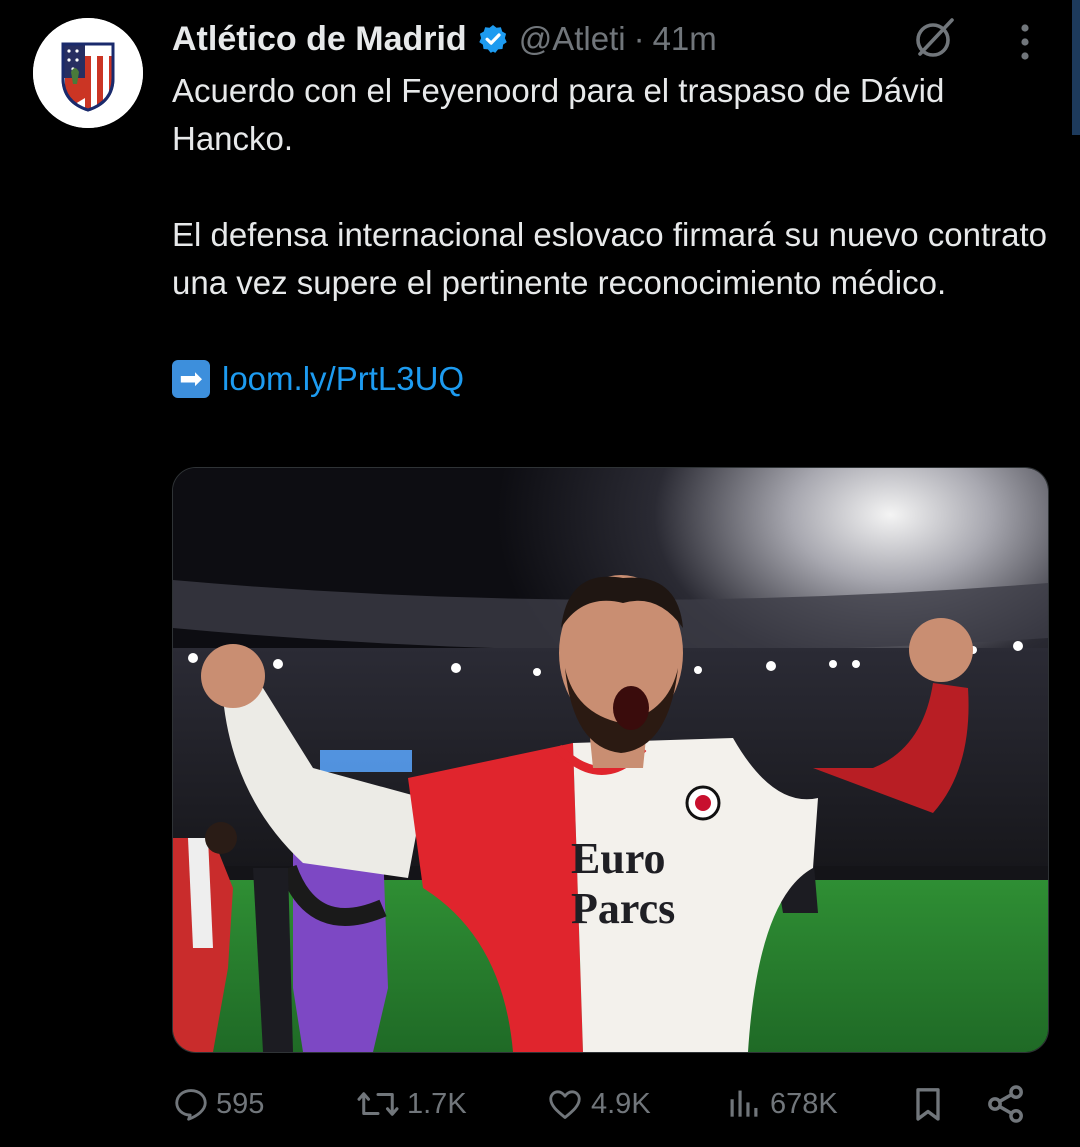 Image resolution: width=1080 pixels, height=1147 pixels. I want to click on views-button: 678K, so click(781, 1104).